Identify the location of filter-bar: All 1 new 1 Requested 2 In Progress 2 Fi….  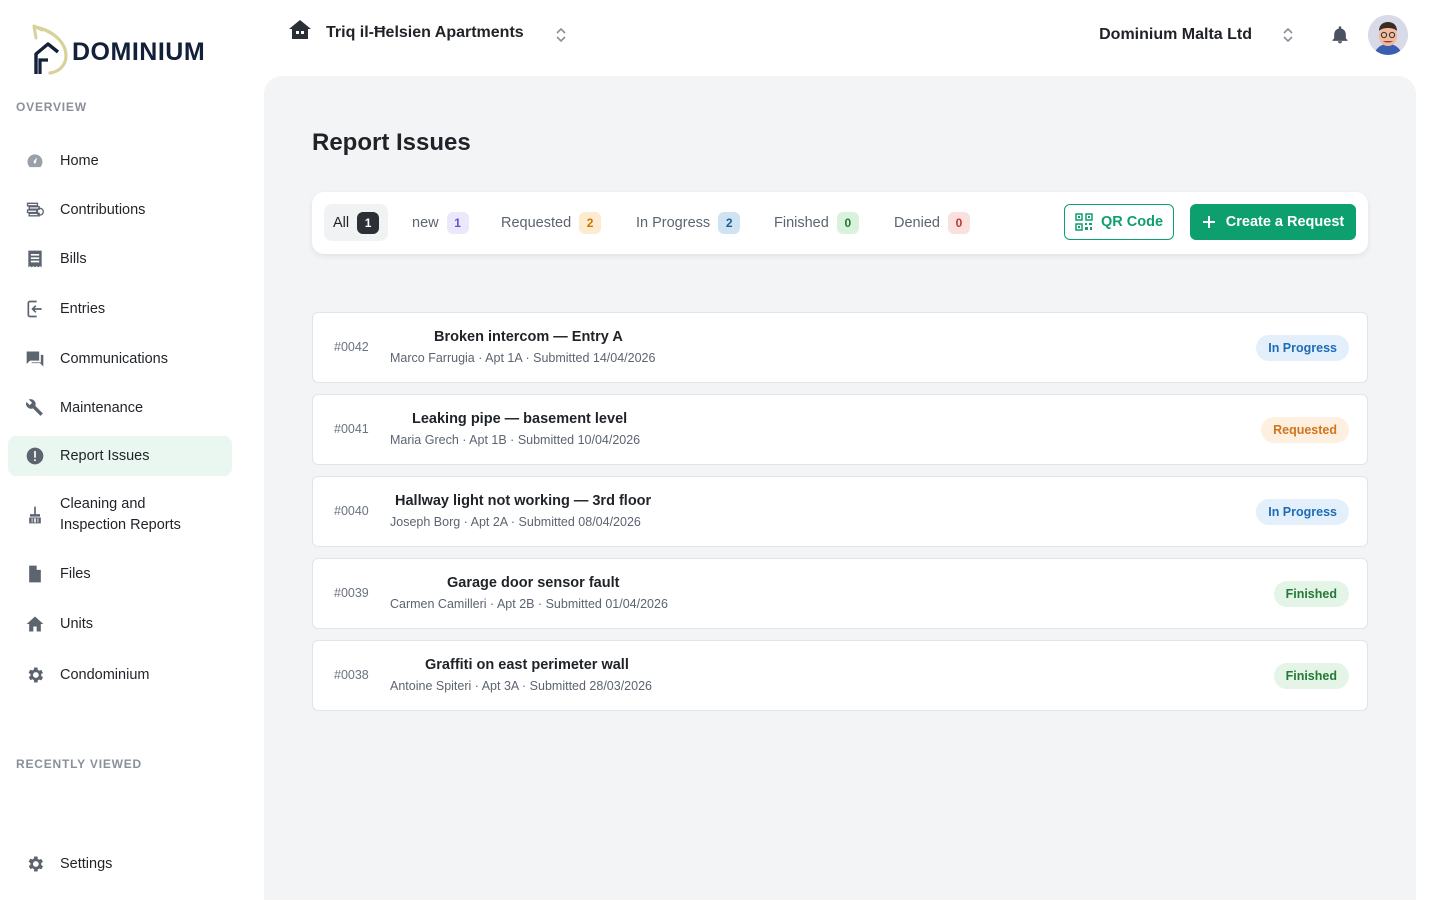
(840, 223).